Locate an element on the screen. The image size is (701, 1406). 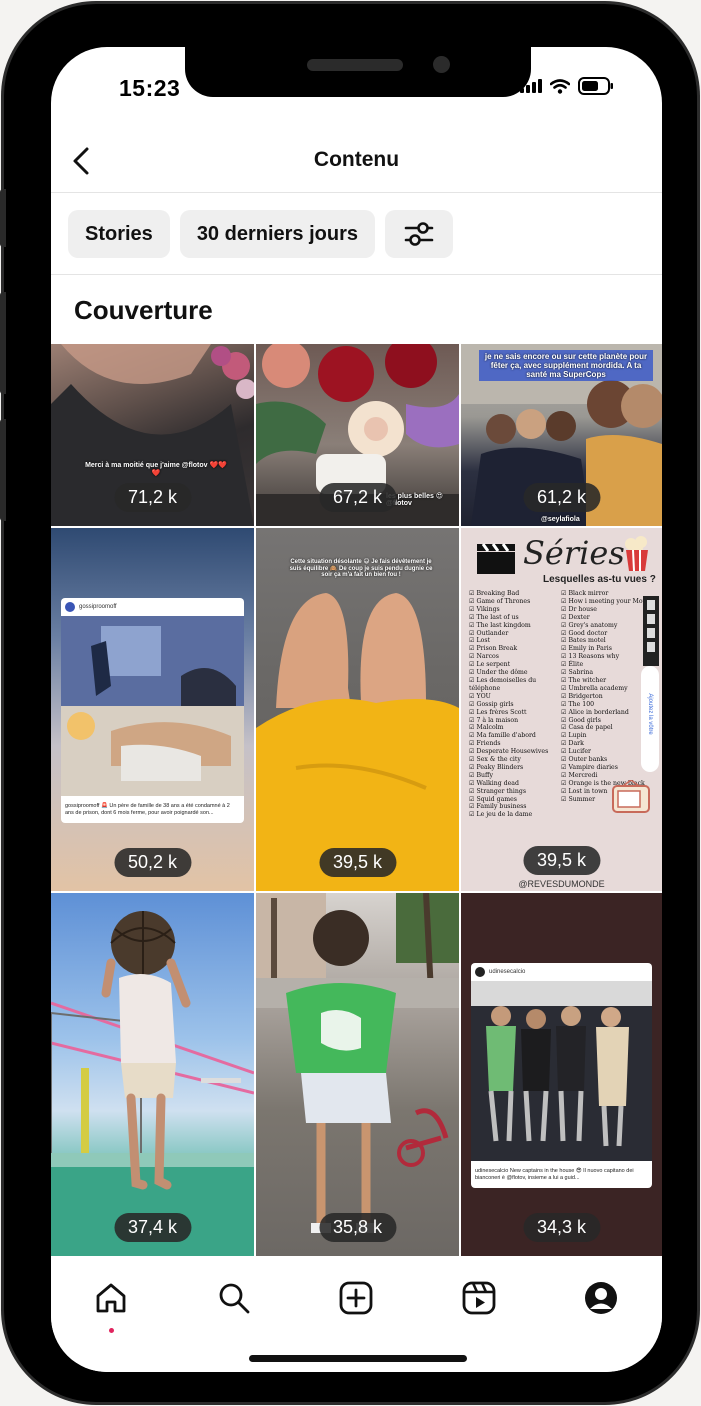
notch is located at coordinates (358, 72).